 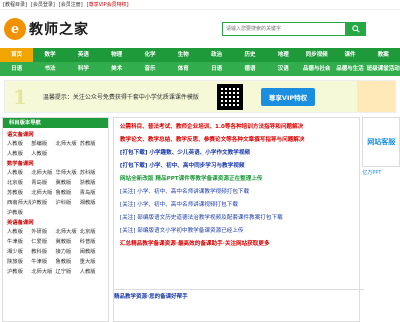 What do you see at coordinates (237, 217) in the screenshot?
I see `announcement-link: [关注] 部编版语文历史道德法治教学视频及配套课件教案打包下载` at bounding box center [237, 217].